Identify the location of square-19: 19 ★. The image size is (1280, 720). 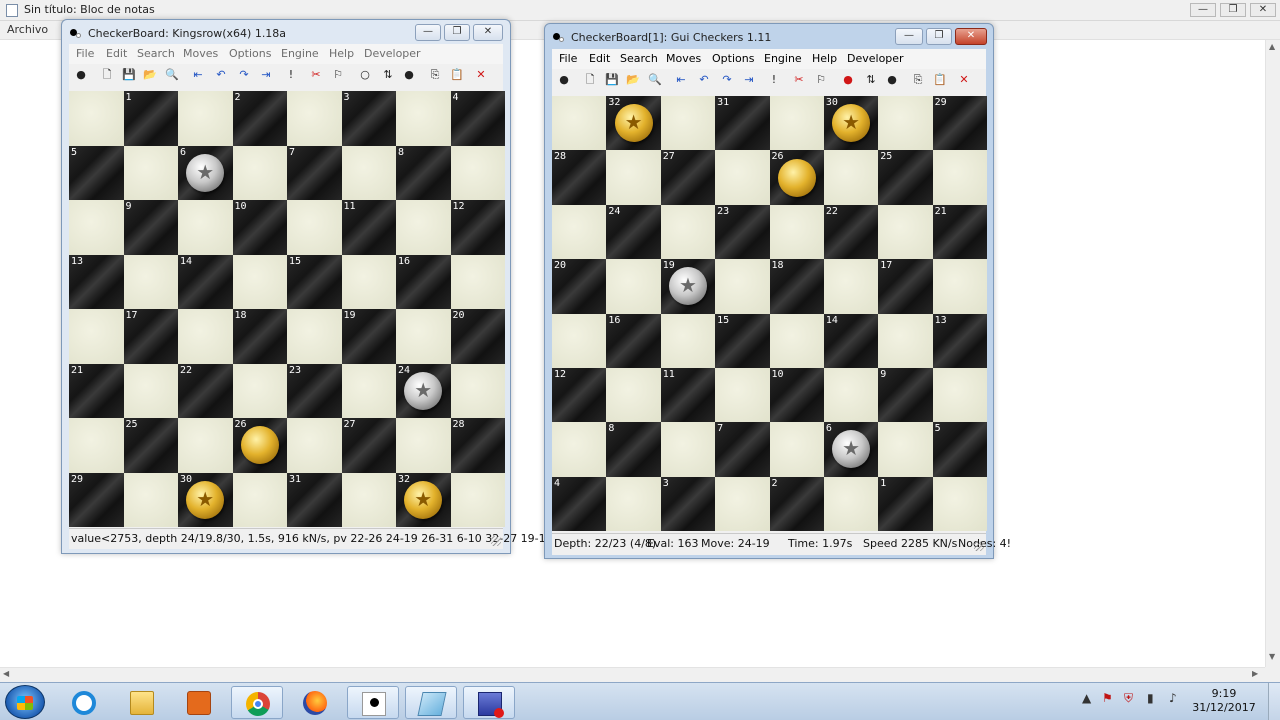
(688, 286).